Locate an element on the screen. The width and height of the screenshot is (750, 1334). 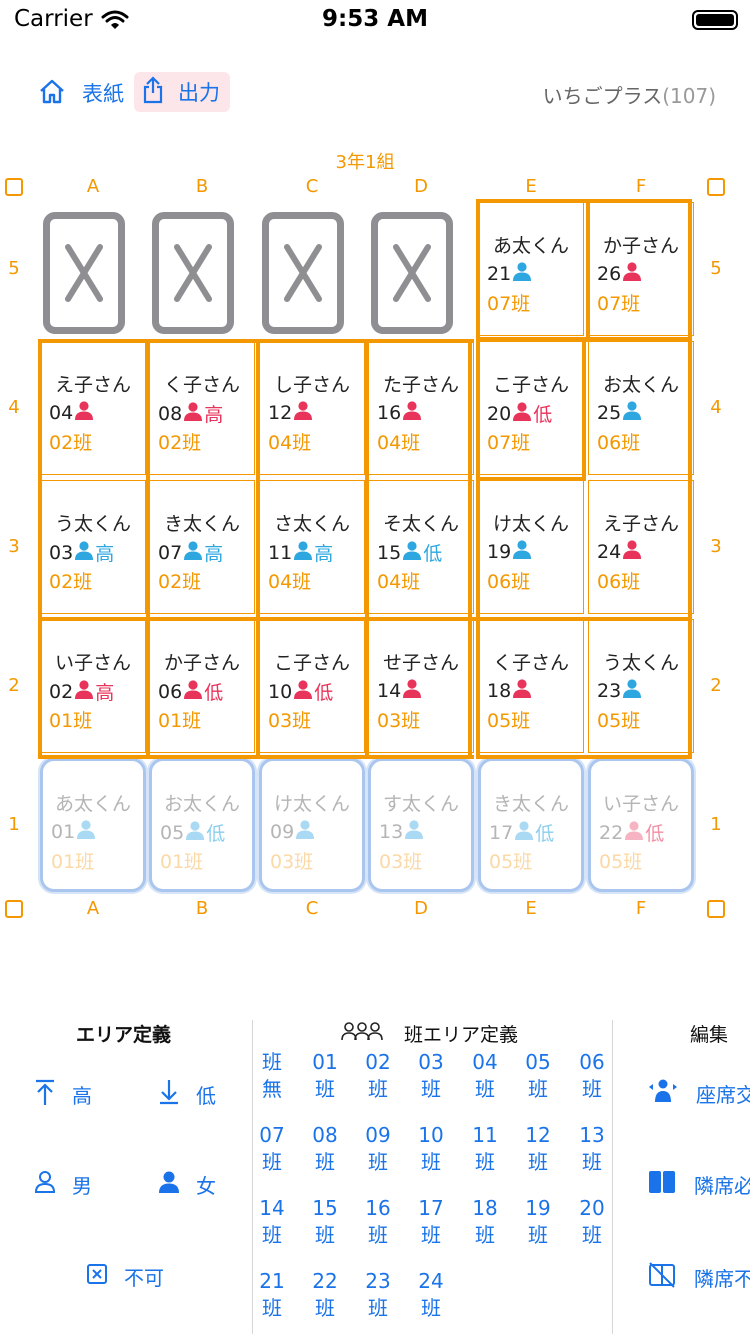
group-10-button: 10 班 is located at coordinates (431, 1149).